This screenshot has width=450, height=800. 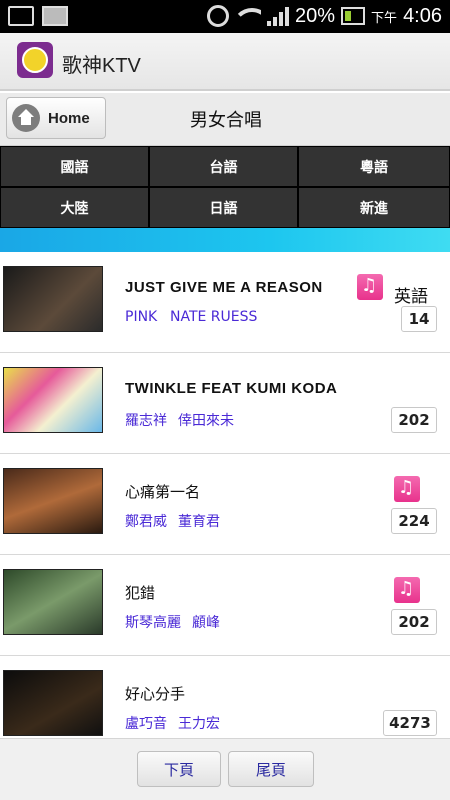 What do you see at coordinates (69, 118) in the screenshot?
I see `home-label: Home` at bounding box center [69, 118].